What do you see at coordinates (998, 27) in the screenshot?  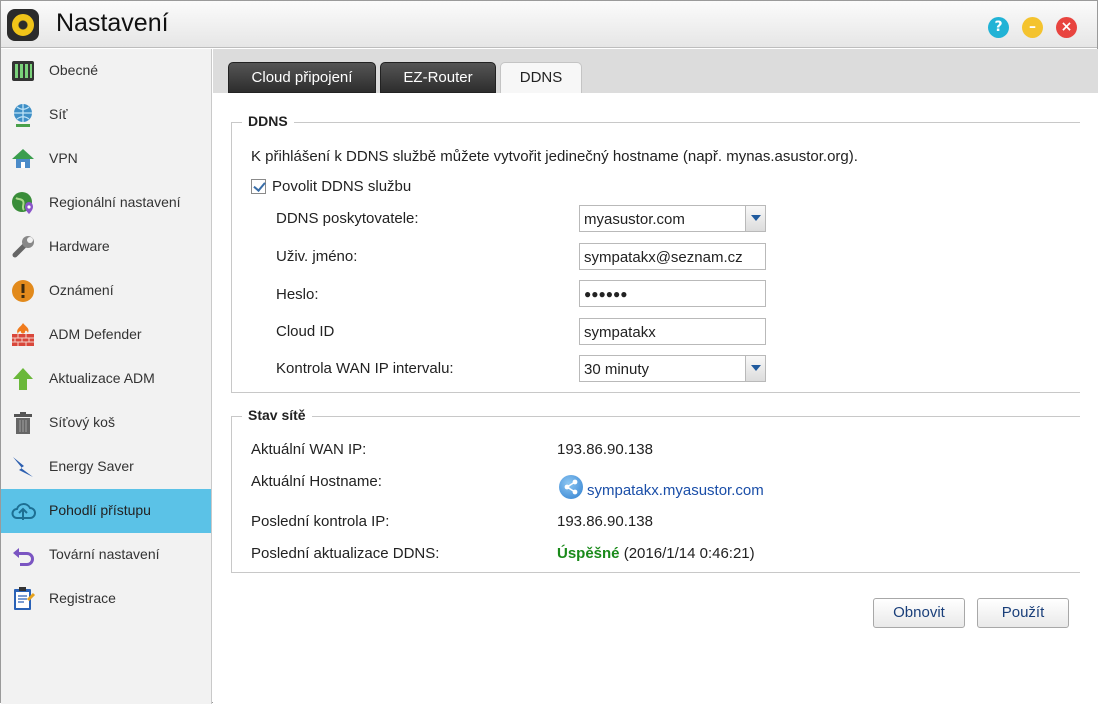 I see `help-button: ?` at bounding box center [998, 27].